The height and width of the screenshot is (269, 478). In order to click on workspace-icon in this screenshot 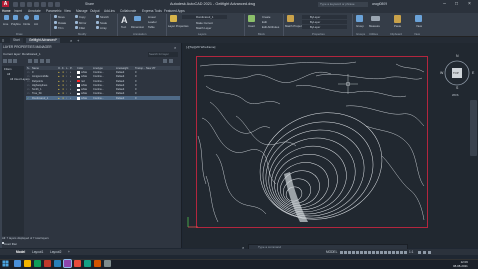, I will do `click(419, 252)`.